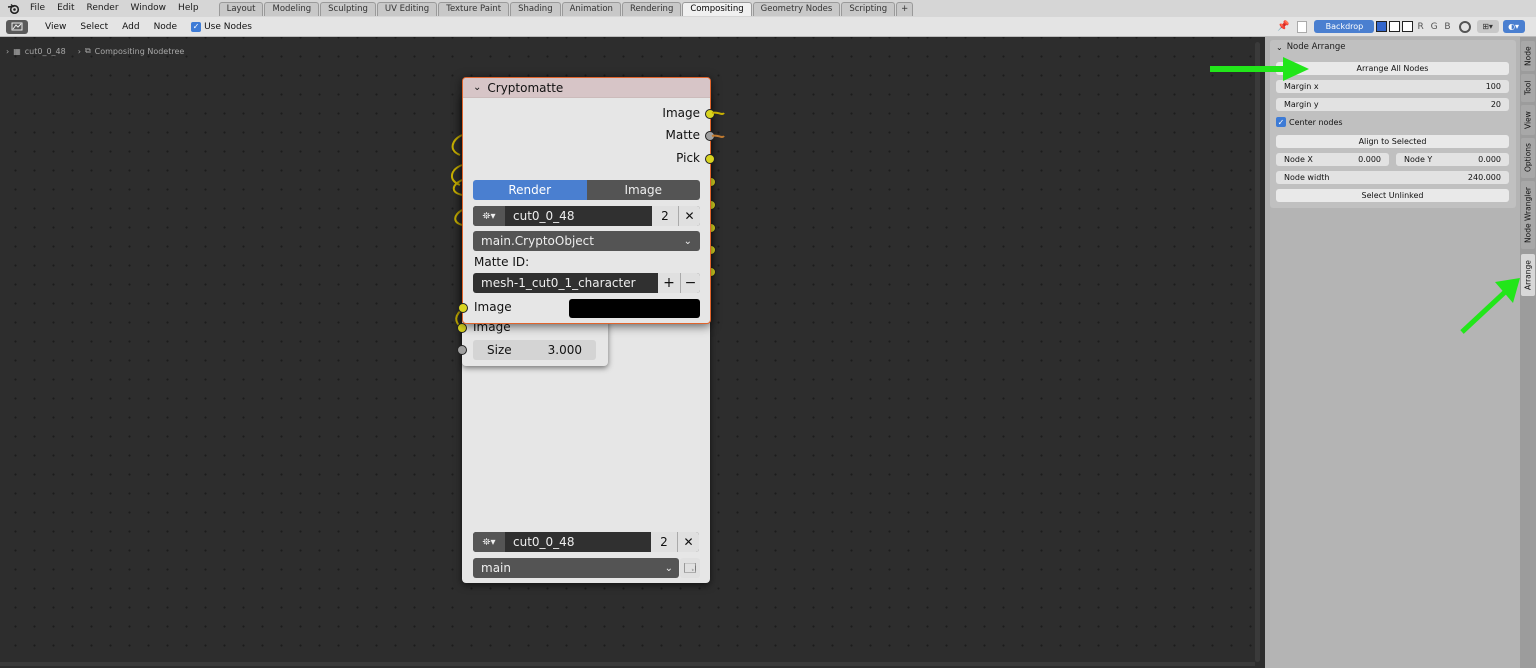 The height and width of the screenshot is (668, 1536). Describe the element at coordinates (188, 8) in the screenshot. I see `menu-help: Help` at that location.